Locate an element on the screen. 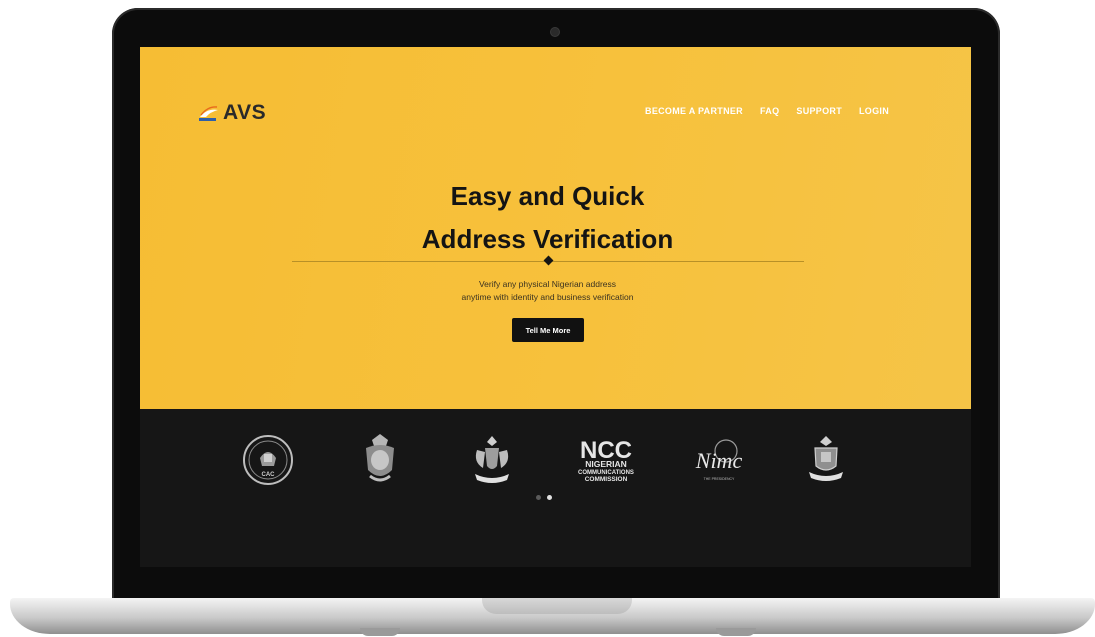 The image size is (1095, 637). partner-university is located at coordinates (826, 460).